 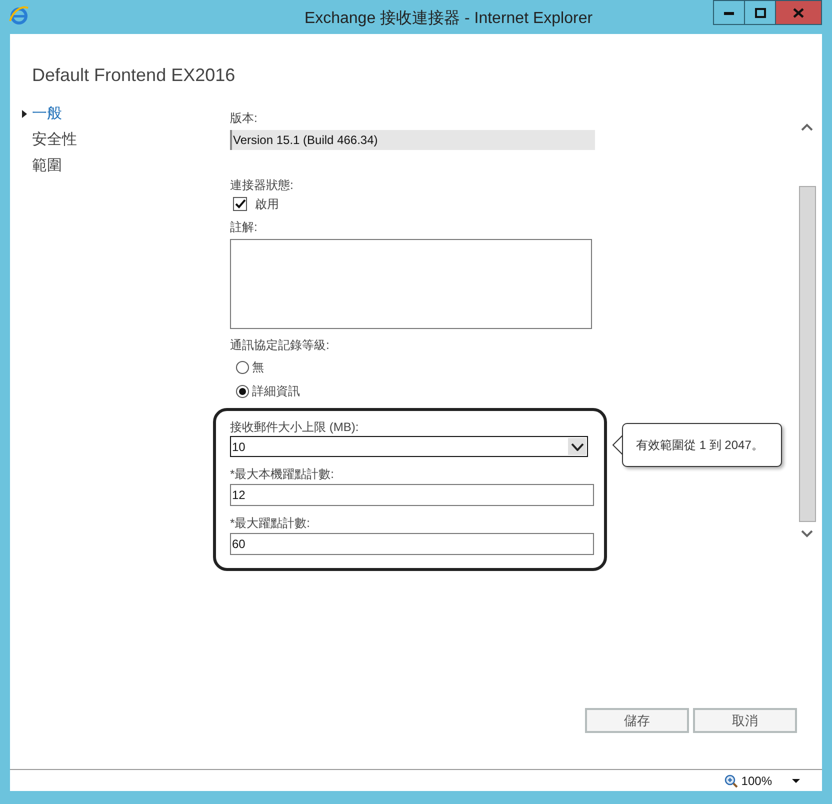 I want to click on browser-logo-icon, so click(x=19, y=15).